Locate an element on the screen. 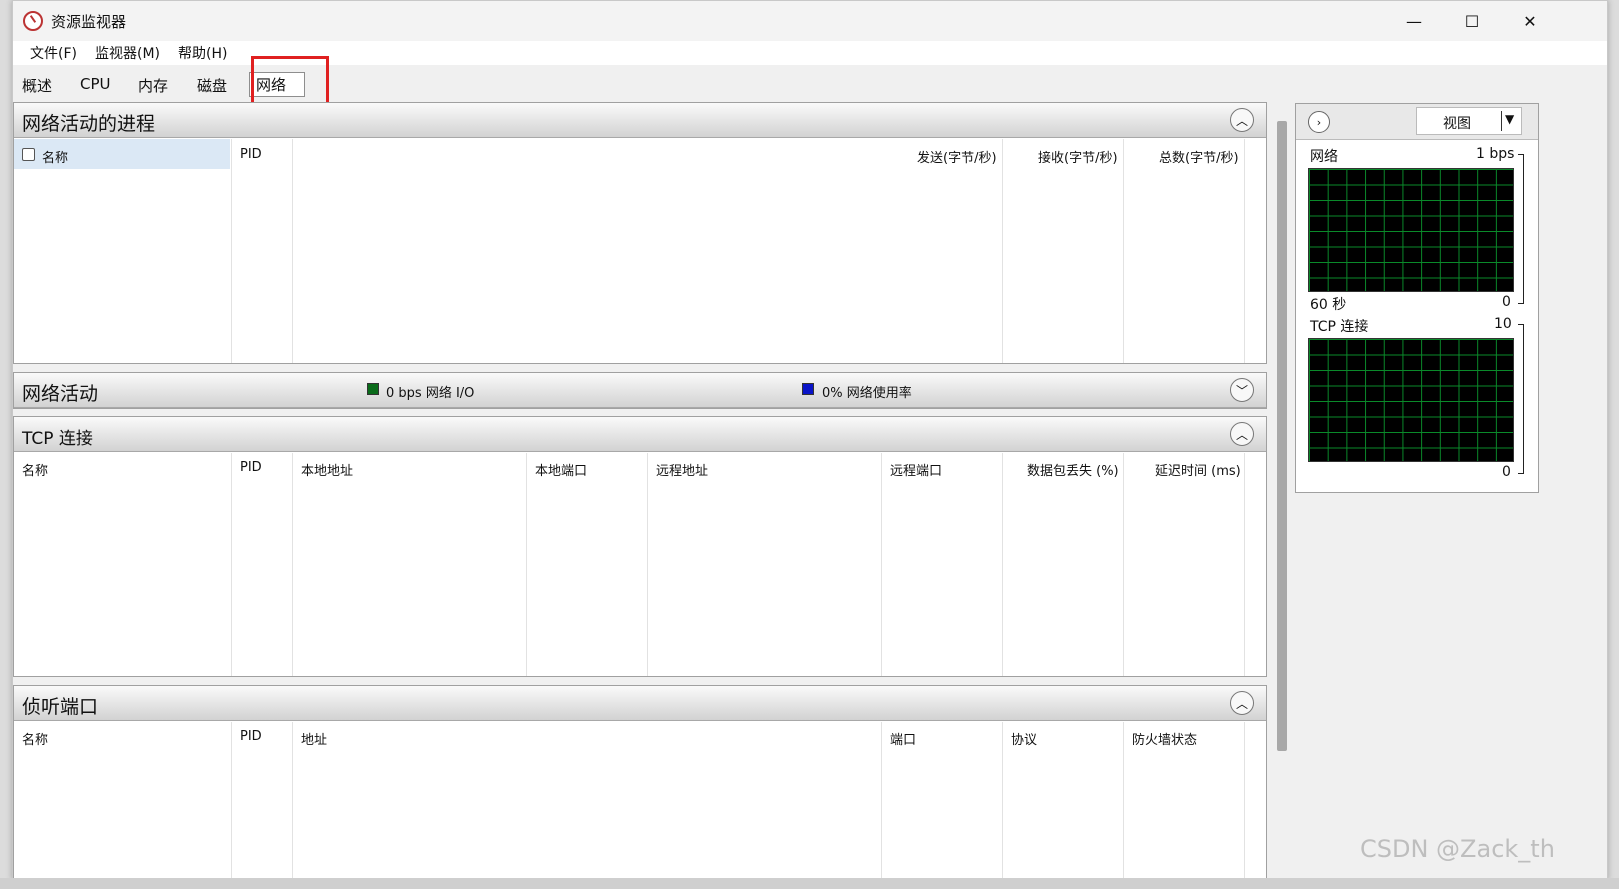 This screenshot has height=889, width=1619. col-remote-address: 远程地址 is located at coordinates (682, 469).